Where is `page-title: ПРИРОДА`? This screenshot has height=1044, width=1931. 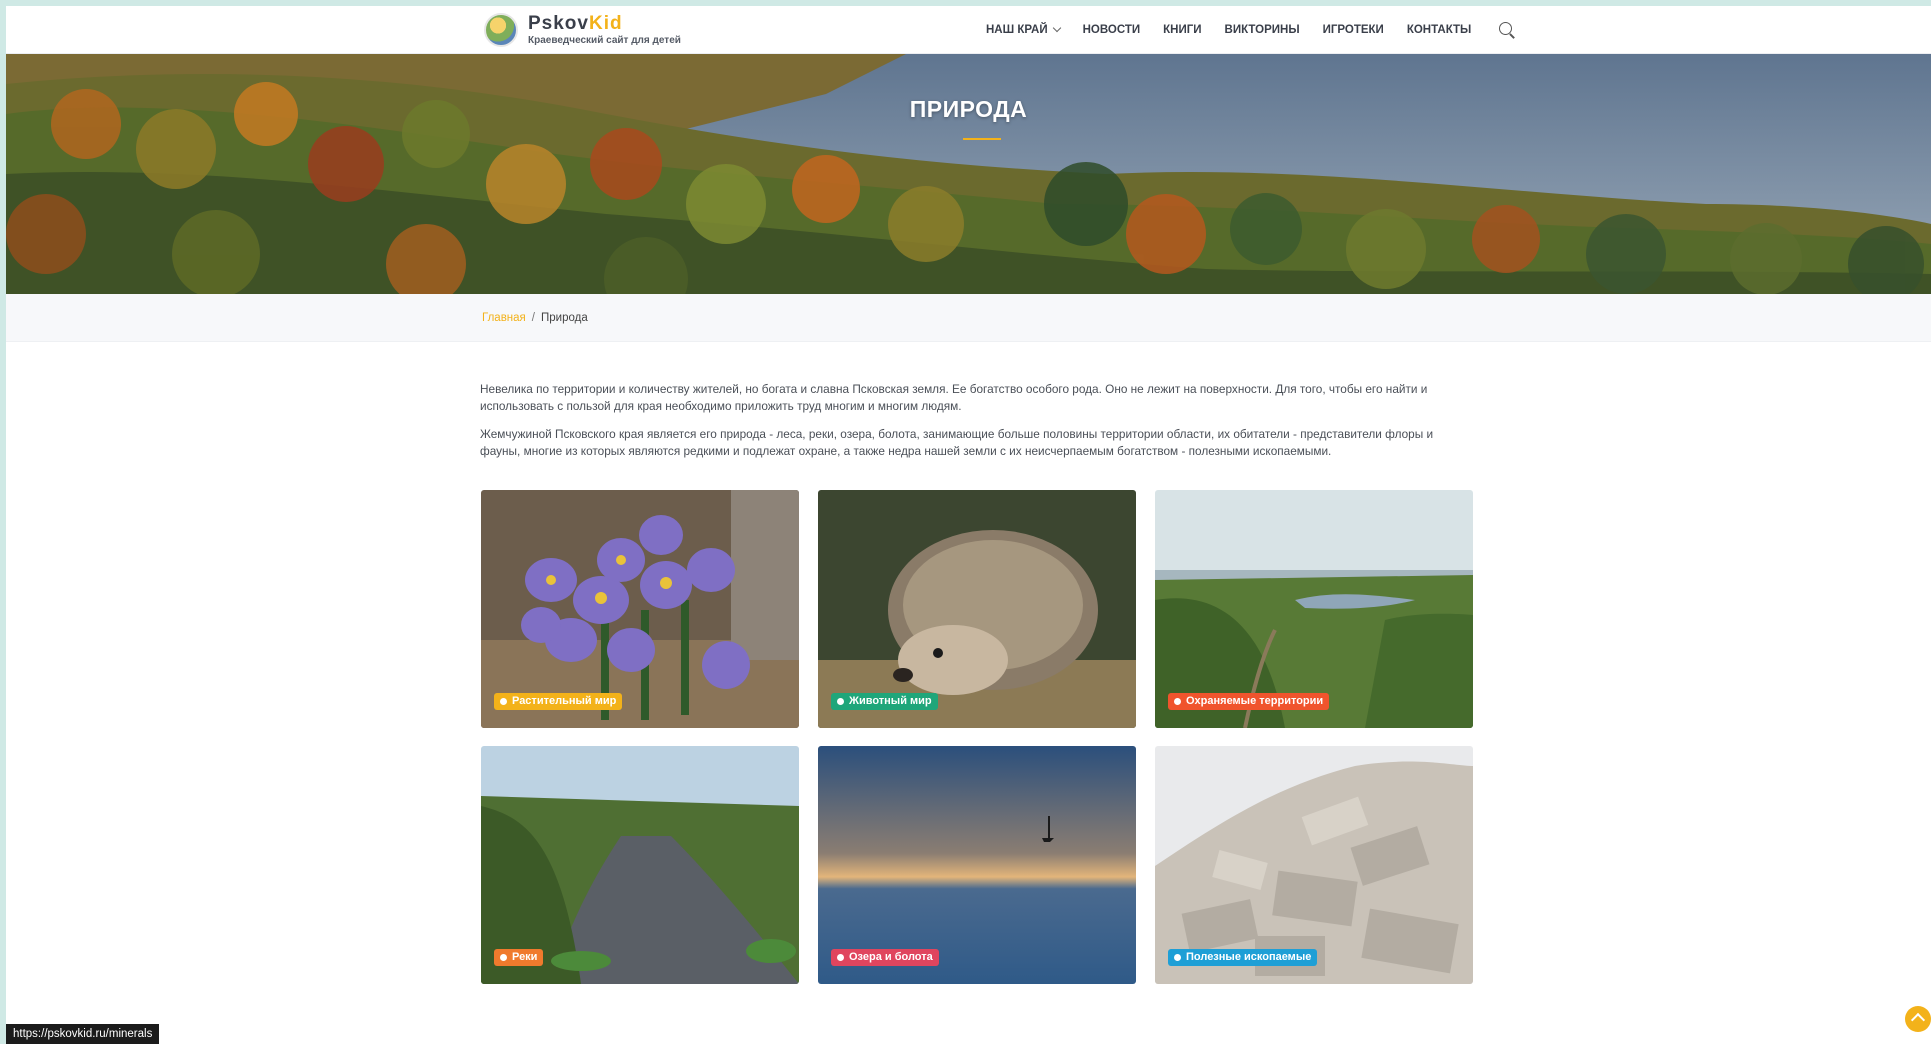 page-title: ПРИРОДА is located at coordinates (968, 109).